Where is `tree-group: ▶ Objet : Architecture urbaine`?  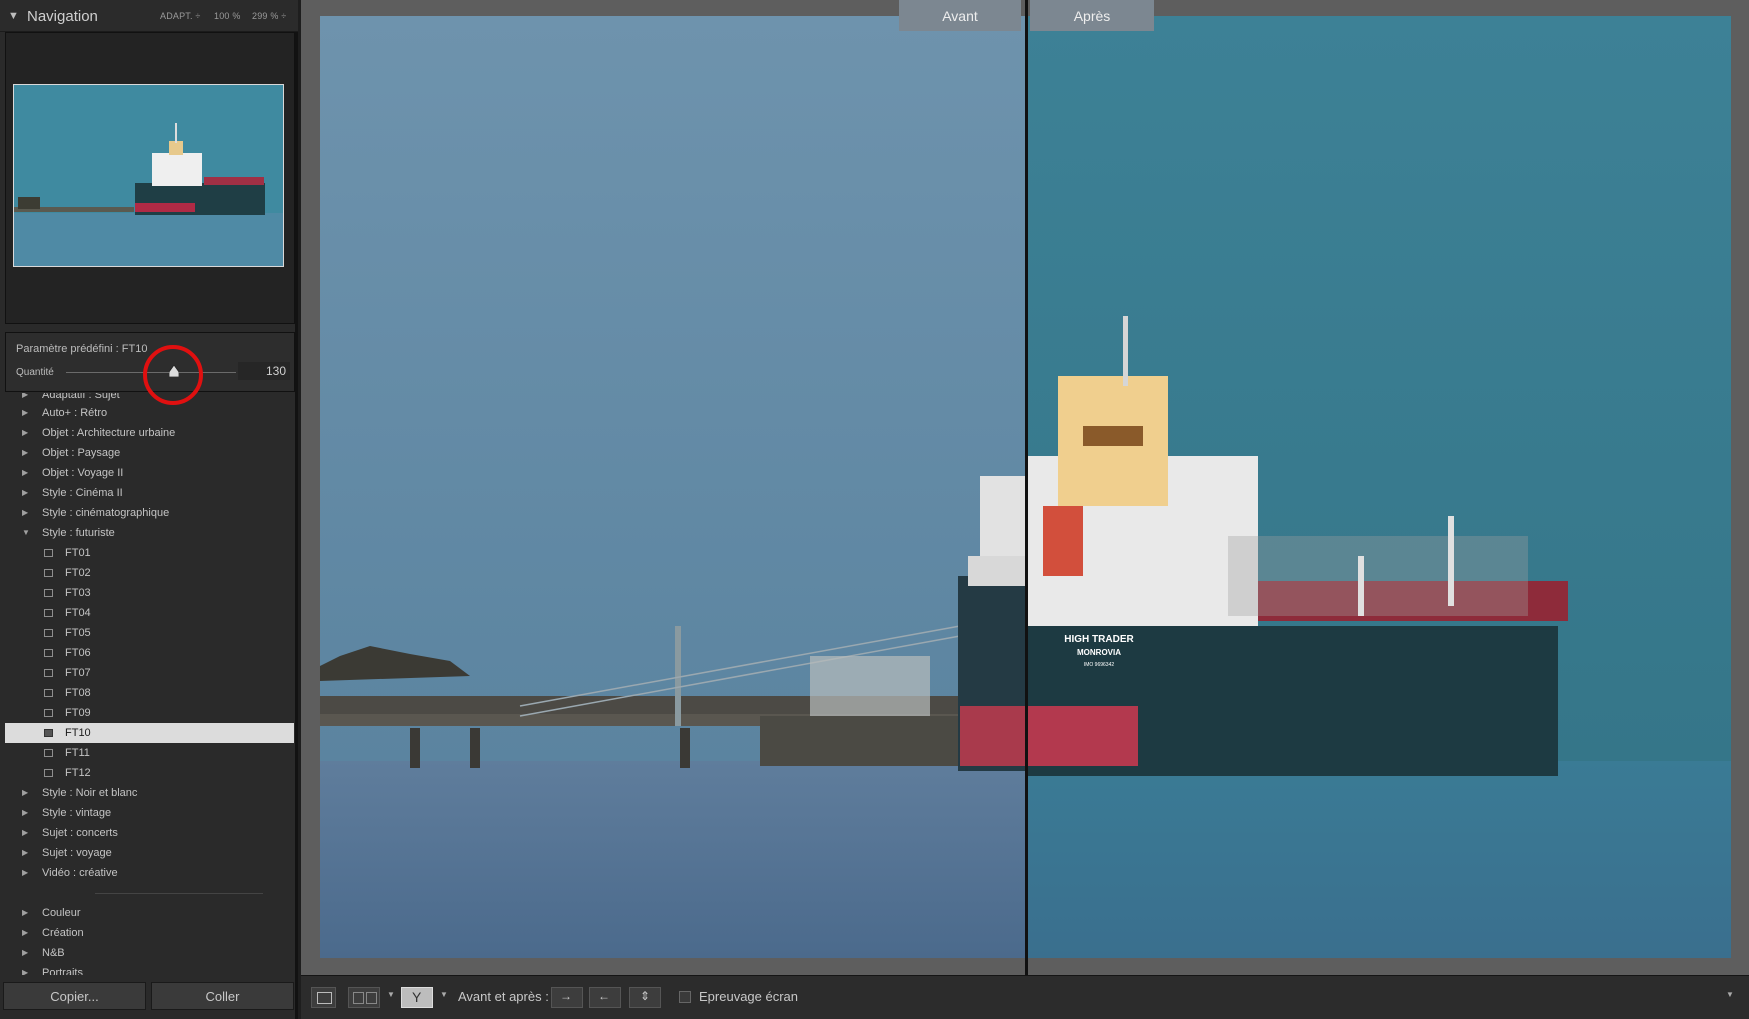
tree-group: ▶ Objet : Architecture urbaine is located at coordinates (149, 433).